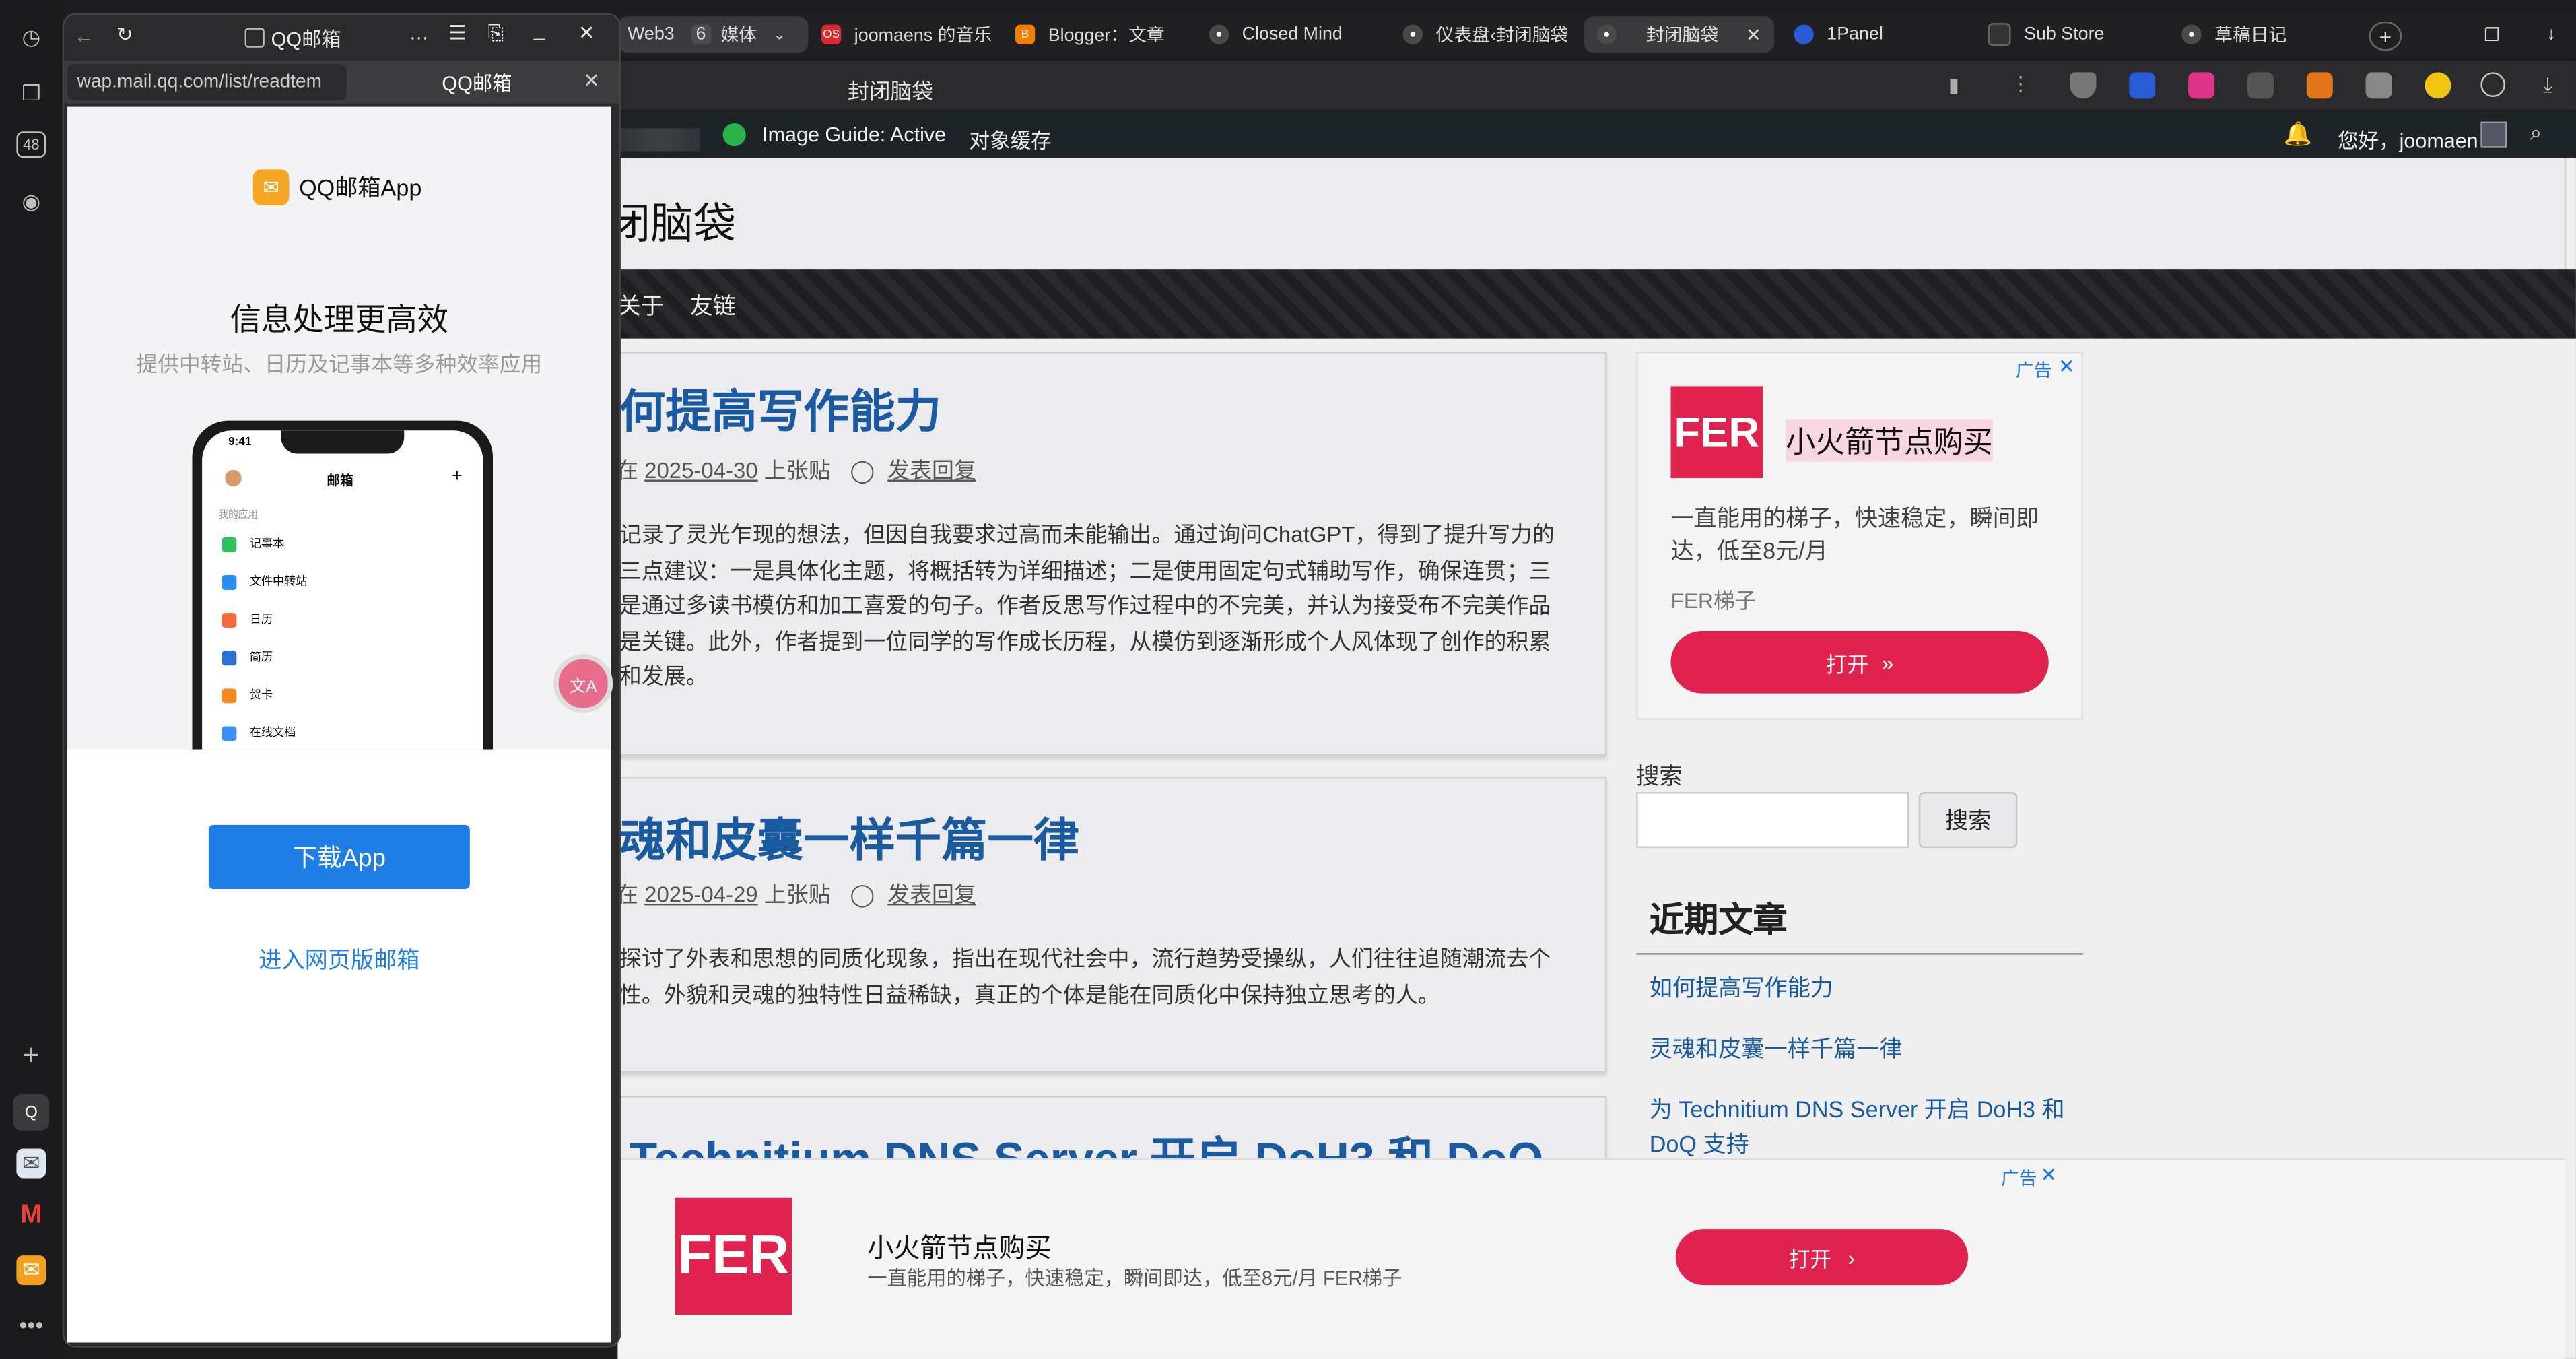 The height and width of the screenshot is (1359, 2576). What do you see at coordinates (640, 305) in the screenshot?
I see `nav-about: 关于` at bounding box center [640, 305].